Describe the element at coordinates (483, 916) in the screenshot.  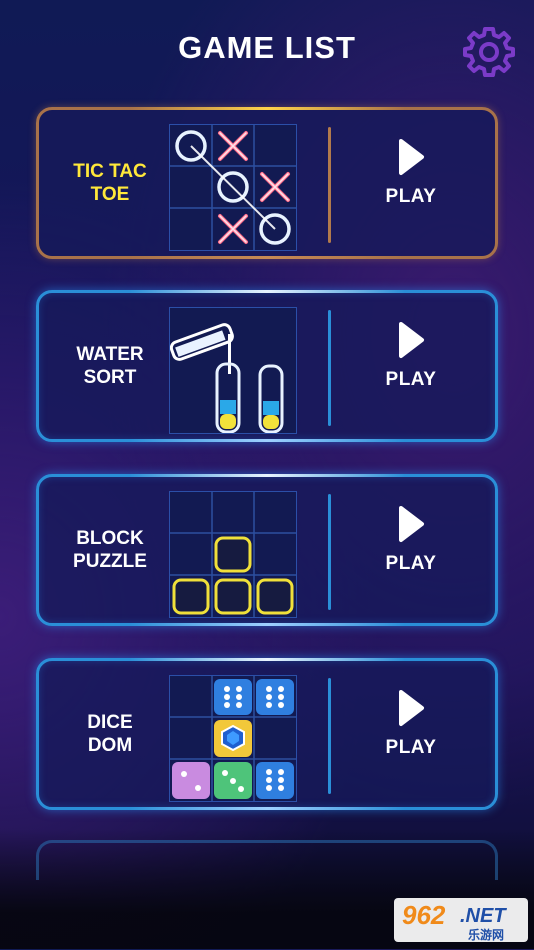
I see `svg-text: .NET` at that location.